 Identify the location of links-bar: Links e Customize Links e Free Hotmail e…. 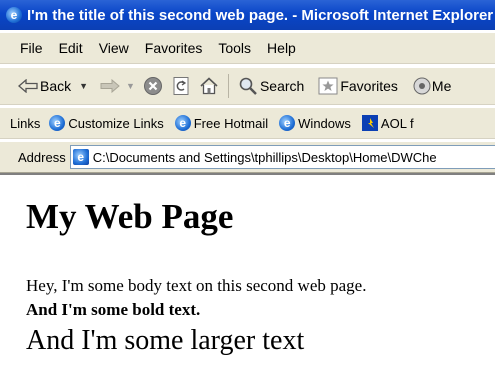
(247, 123).